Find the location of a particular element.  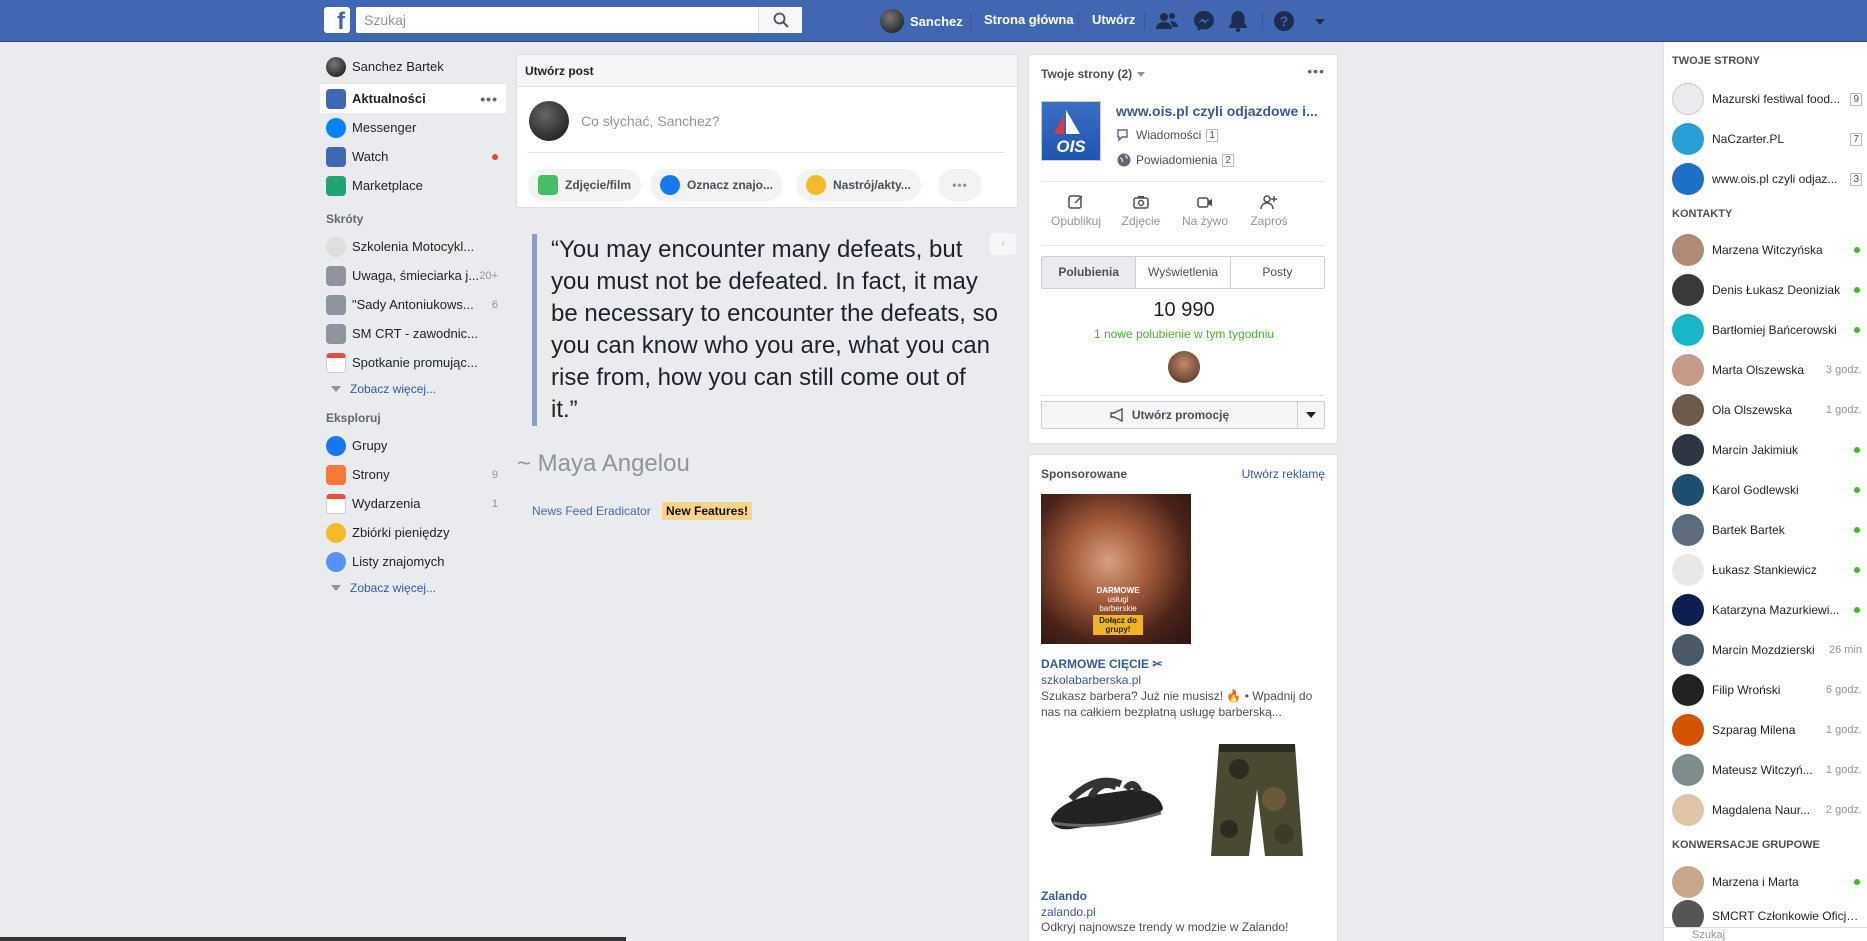

contact-name: Marcin Mozdzierski is located at coordinates (1763, 650).